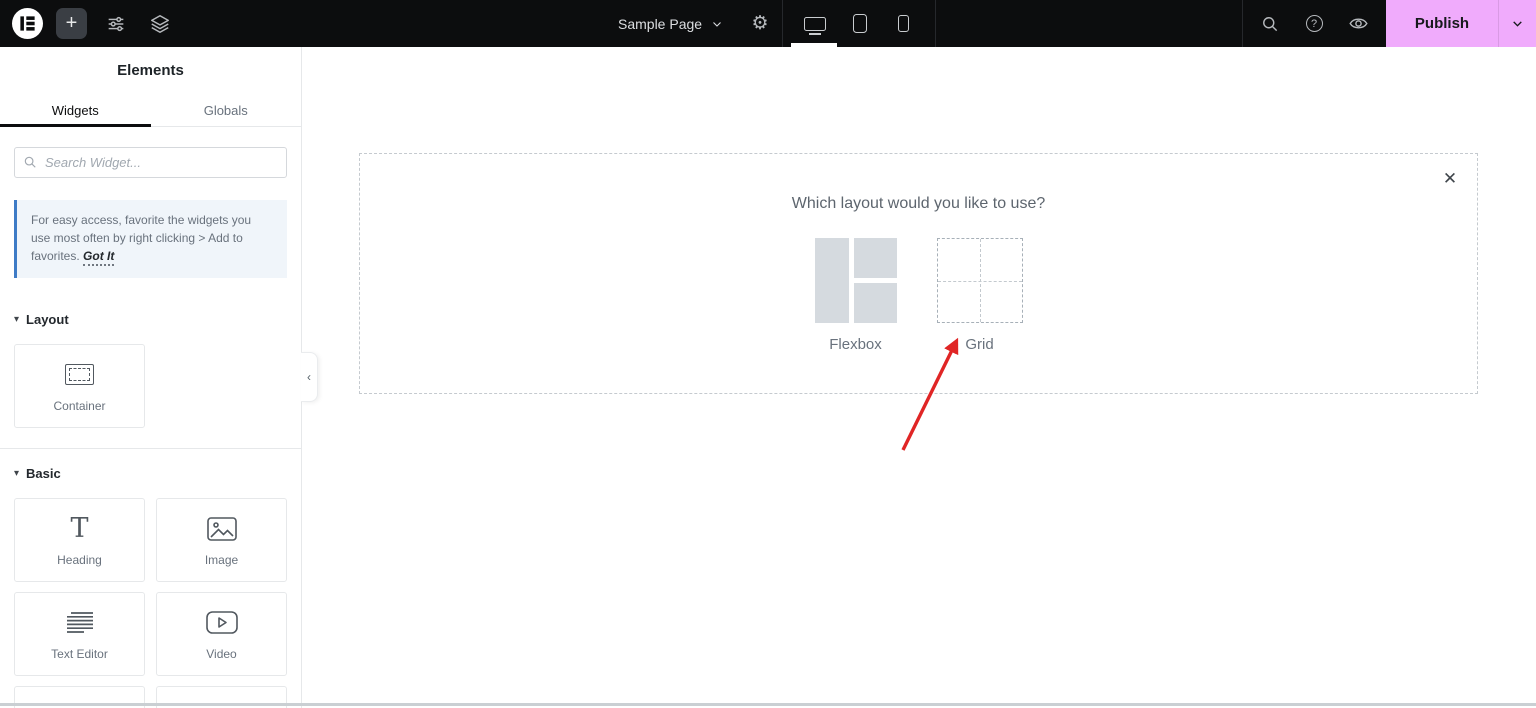 The width and height of the screenshot is (1536, 708). I want to click on panel-title: Elements, so click(150, 70).